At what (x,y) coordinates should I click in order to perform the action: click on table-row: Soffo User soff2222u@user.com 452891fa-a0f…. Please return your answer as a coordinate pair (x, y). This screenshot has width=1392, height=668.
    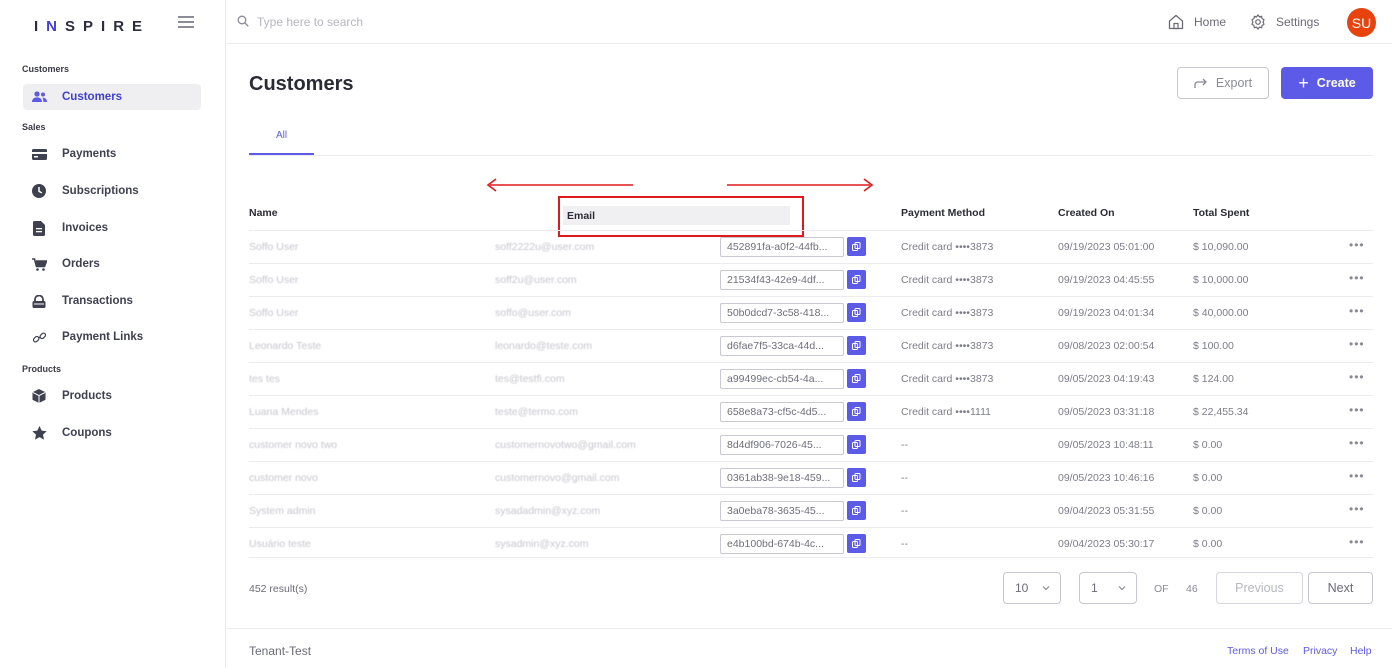
    Looking at the image, I should click on (811, 246).